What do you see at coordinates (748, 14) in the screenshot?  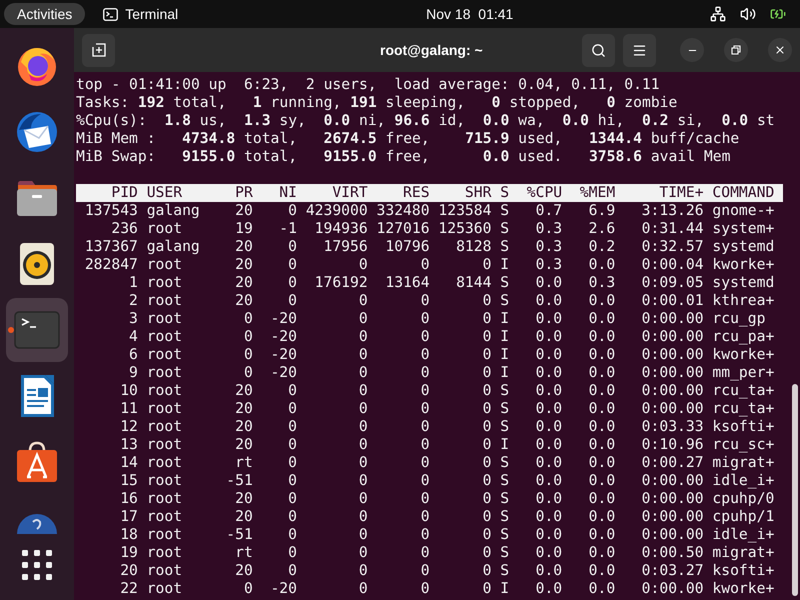 I see `volume-icon` at bounding box center [748, 14].